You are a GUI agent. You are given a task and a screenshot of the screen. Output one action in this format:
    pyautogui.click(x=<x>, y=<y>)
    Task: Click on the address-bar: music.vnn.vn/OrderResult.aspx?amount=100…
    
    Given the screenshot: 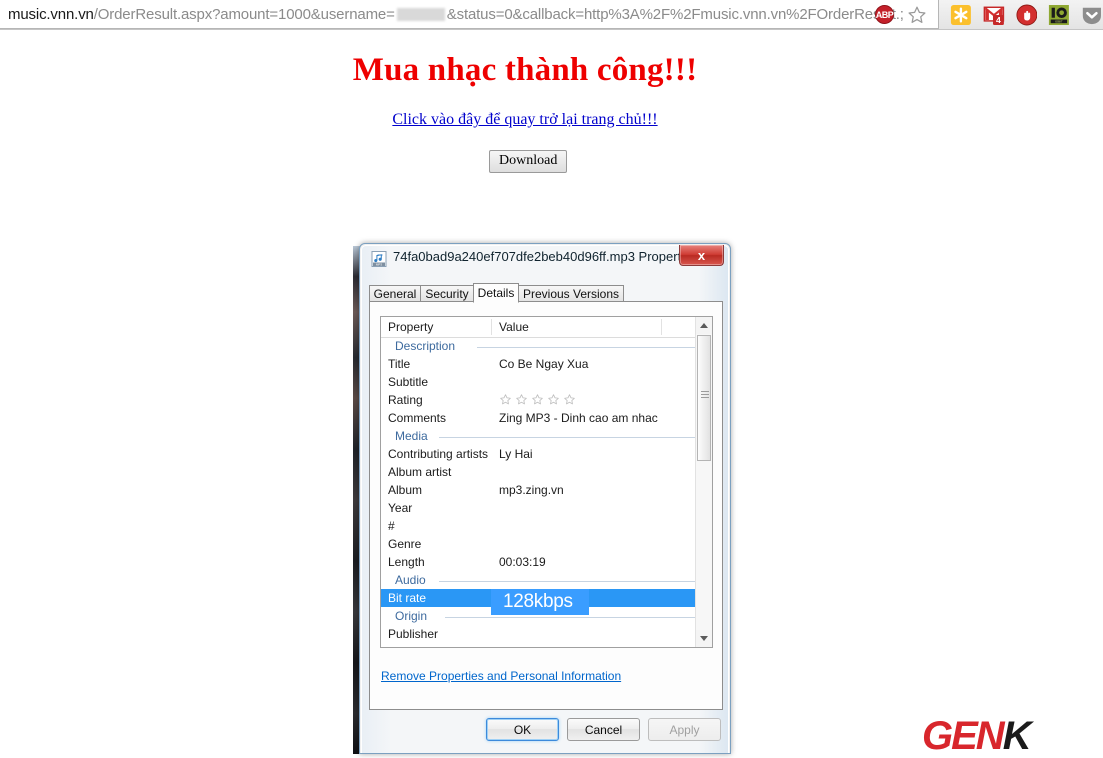 What is the action you would take?
    pyautogui.click(x=469, y=14)
    